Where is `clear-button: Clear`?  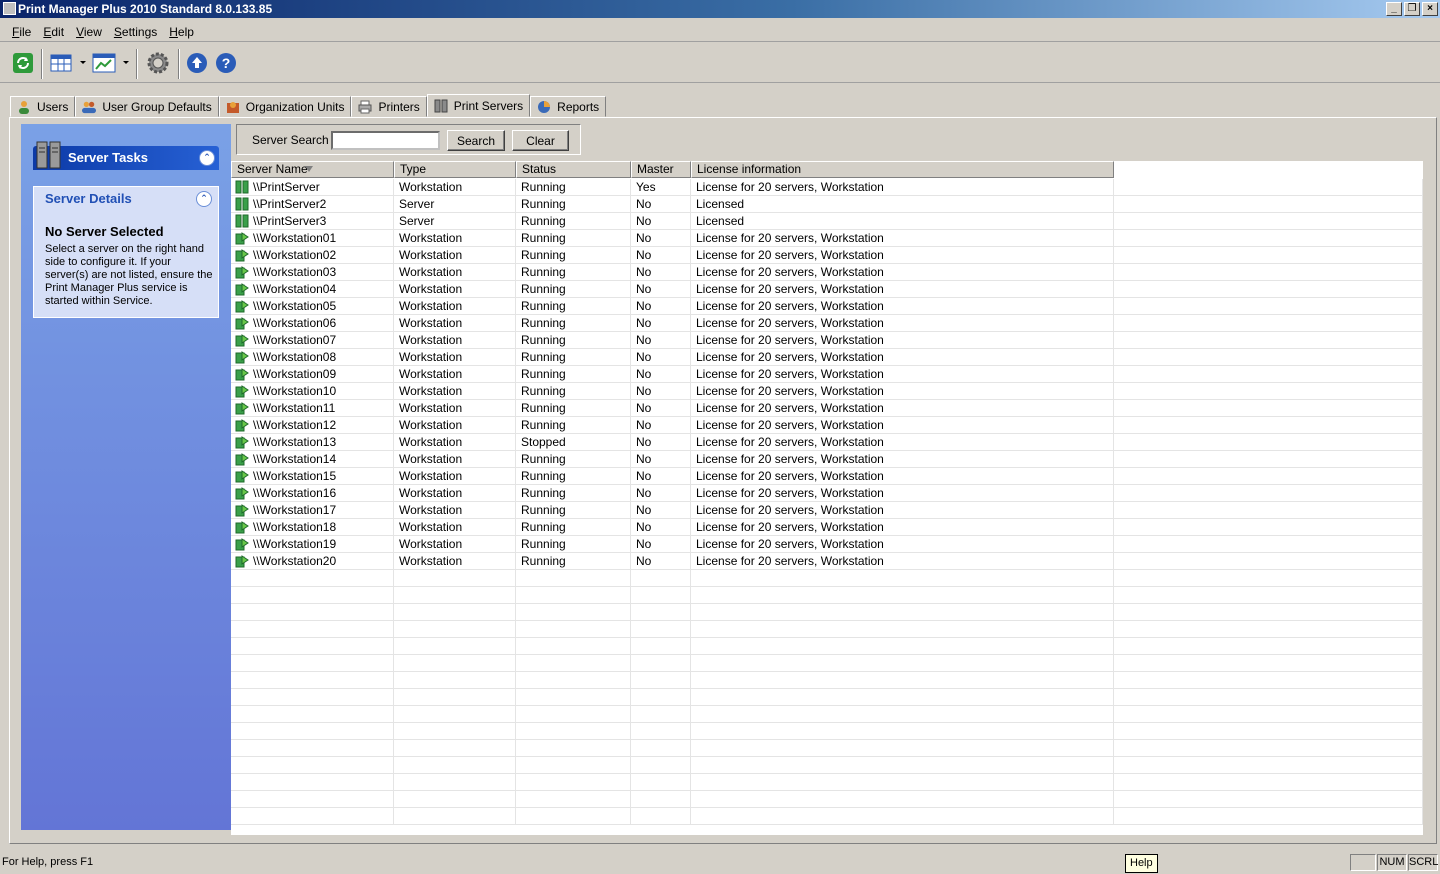 clear-button: Clear is located at coordinates (540, 140).